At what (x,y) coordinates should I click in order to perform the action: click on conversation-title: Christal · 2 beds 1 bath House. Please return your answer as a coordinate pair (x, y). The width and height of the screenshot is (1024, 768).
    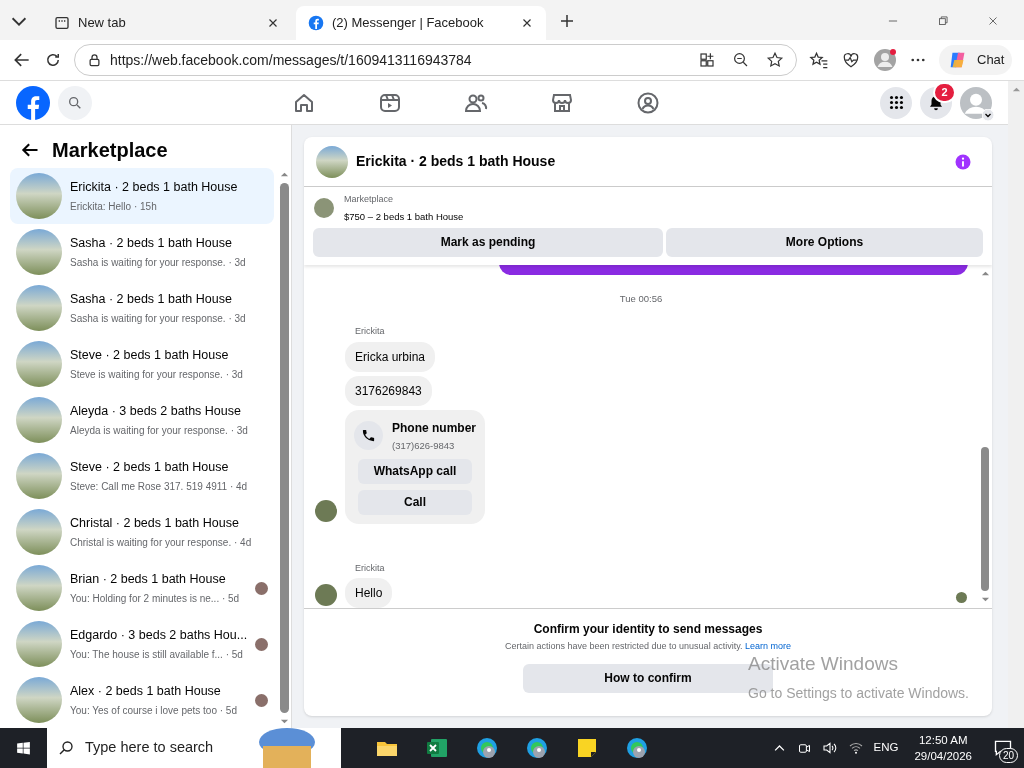
    Looking at the image, I should click on (155, 524).